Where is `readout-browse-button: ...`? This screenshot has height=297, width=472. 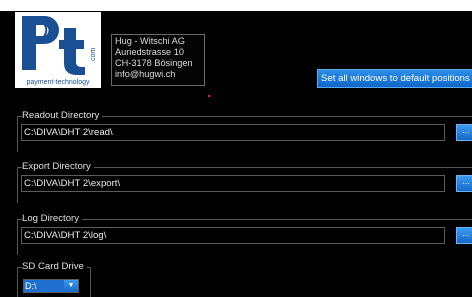
readout-browse-button: ... is located at coordinates (464, 132).